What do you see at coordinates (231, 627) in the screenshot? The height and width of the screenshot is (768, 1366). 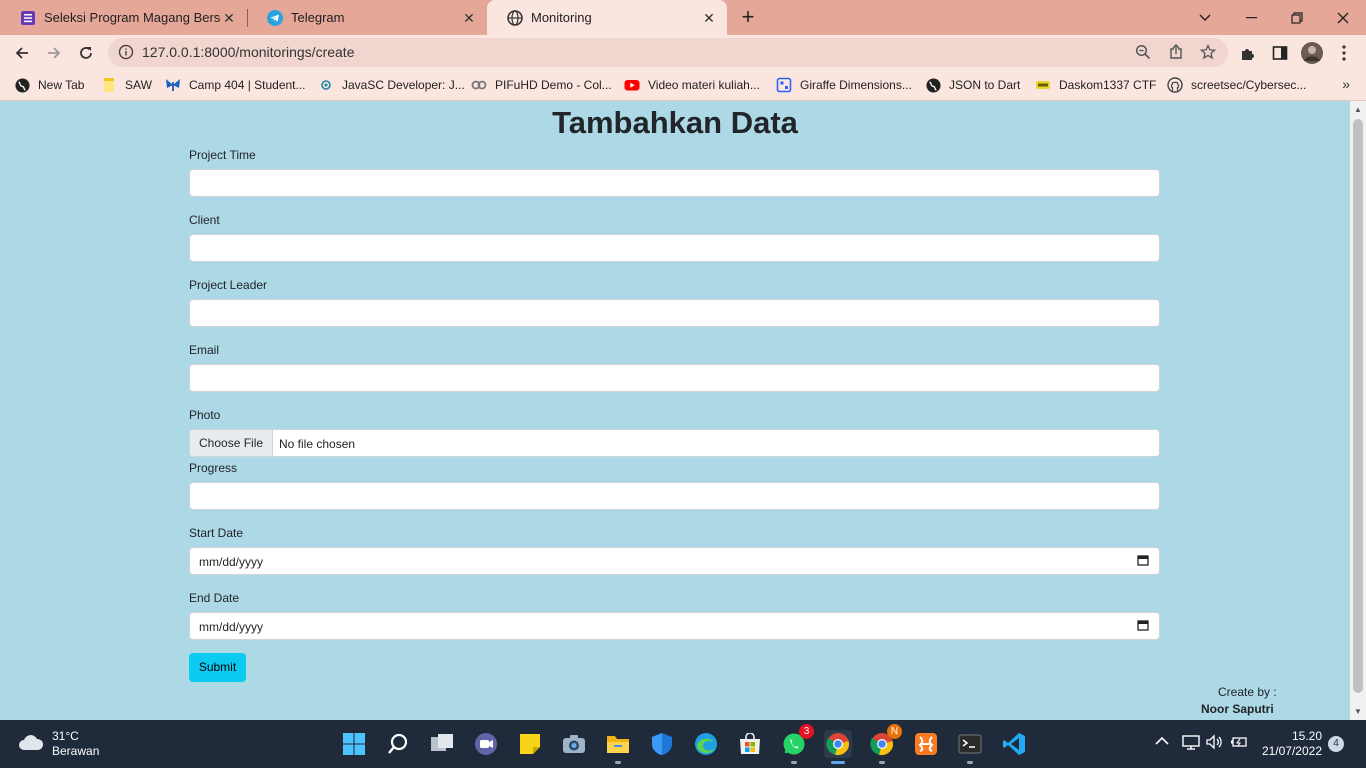 I see `end-date-placeholder: mm/dd/yyyy` at bounding box center [231, 627].